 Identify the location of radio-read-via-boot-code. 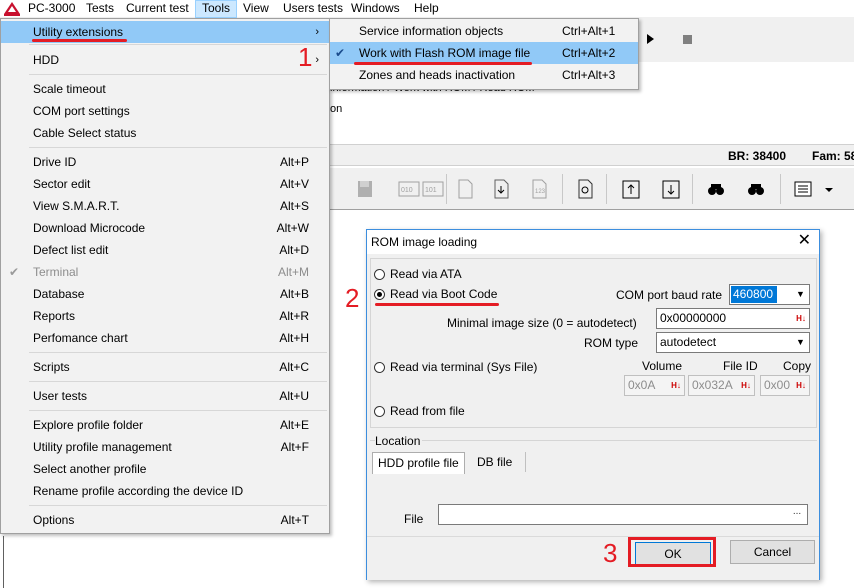
(379, 294).